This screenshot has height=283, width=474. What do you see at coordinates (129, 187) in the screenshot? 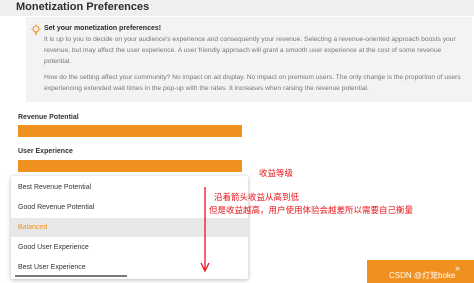
I see `option-best-revenue-potential: Best Revenue Potential` at bounding box center [129, 187].